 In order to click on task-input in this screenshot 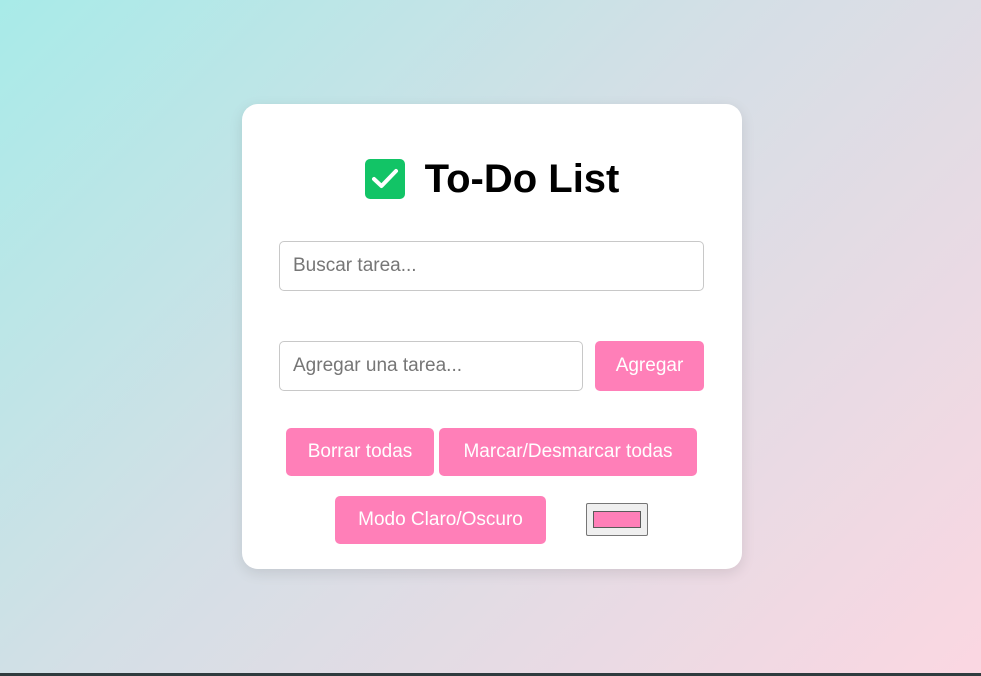, I will do `click(431, 366)`.